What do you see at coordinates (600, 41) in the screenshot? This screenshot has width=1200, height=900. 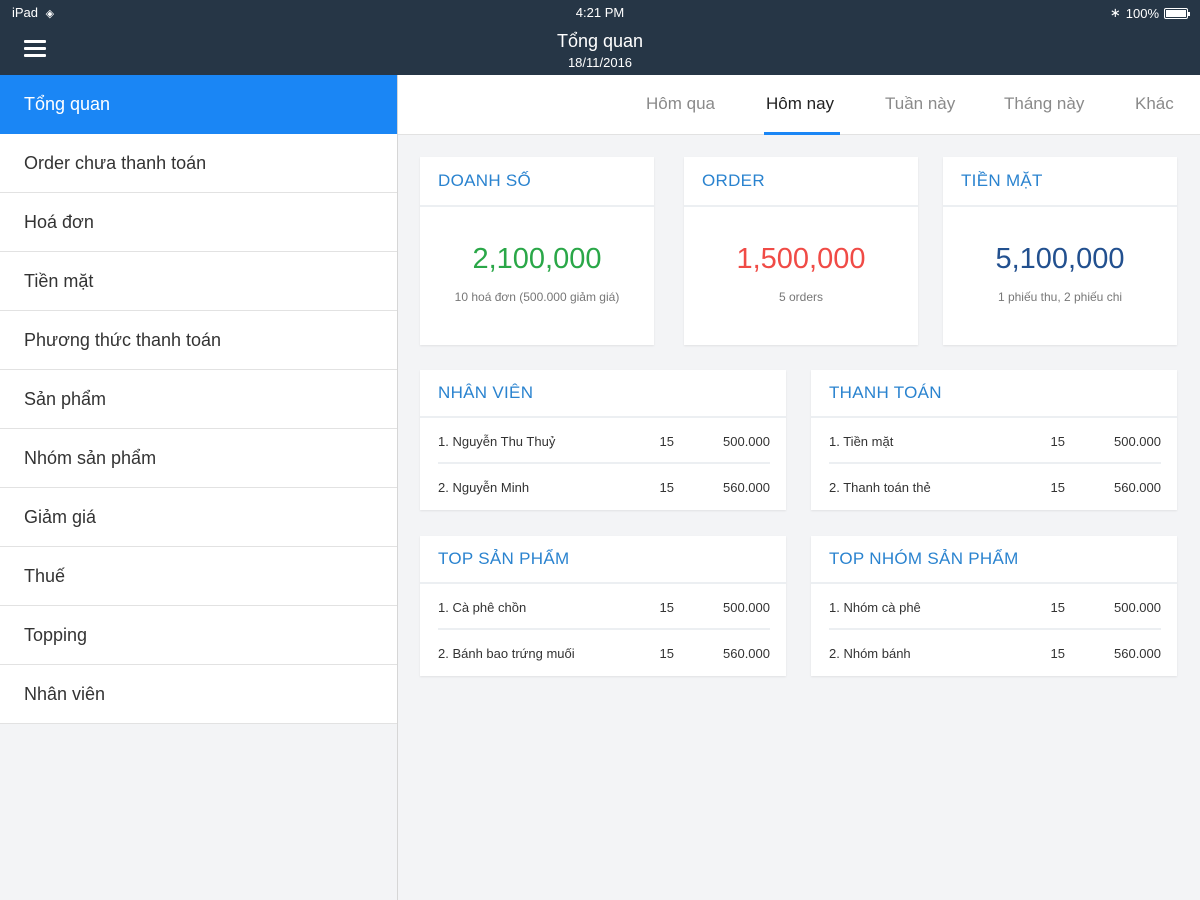 I see `page-title: Tổng quan` at bounding box center [600, 41].